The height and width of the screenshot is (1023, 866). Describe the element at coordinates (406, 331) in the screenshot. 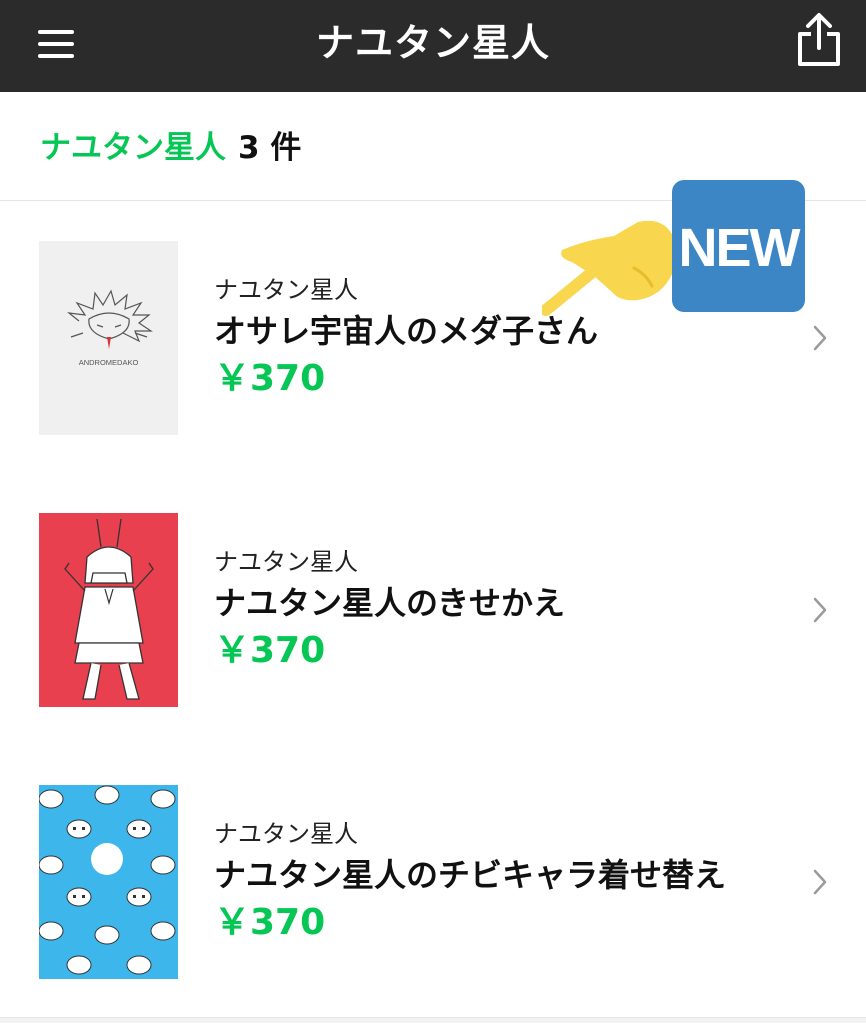

I see `item-title: オサレ宇宙人のメダ子さん` at that location.